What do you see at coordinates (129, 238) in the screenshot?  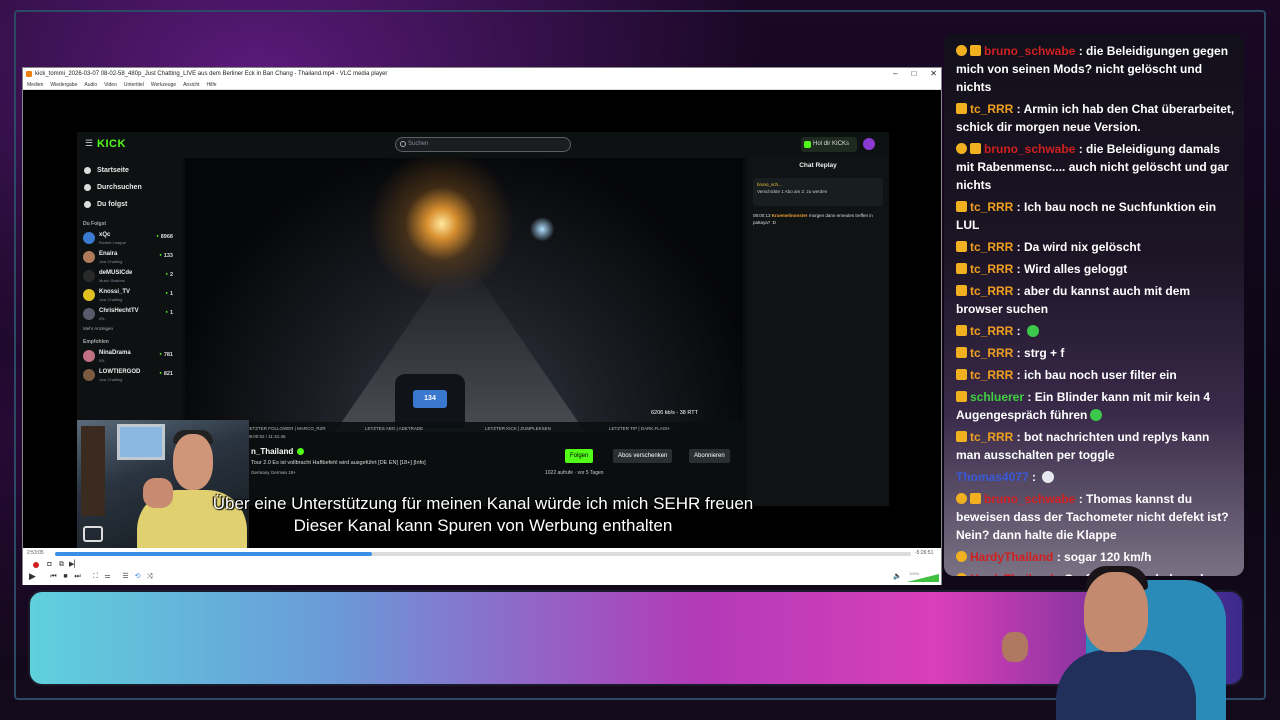 I see `sidebar-channel-xqc: xQcRocket League8968` at bounding box center [129, 238].